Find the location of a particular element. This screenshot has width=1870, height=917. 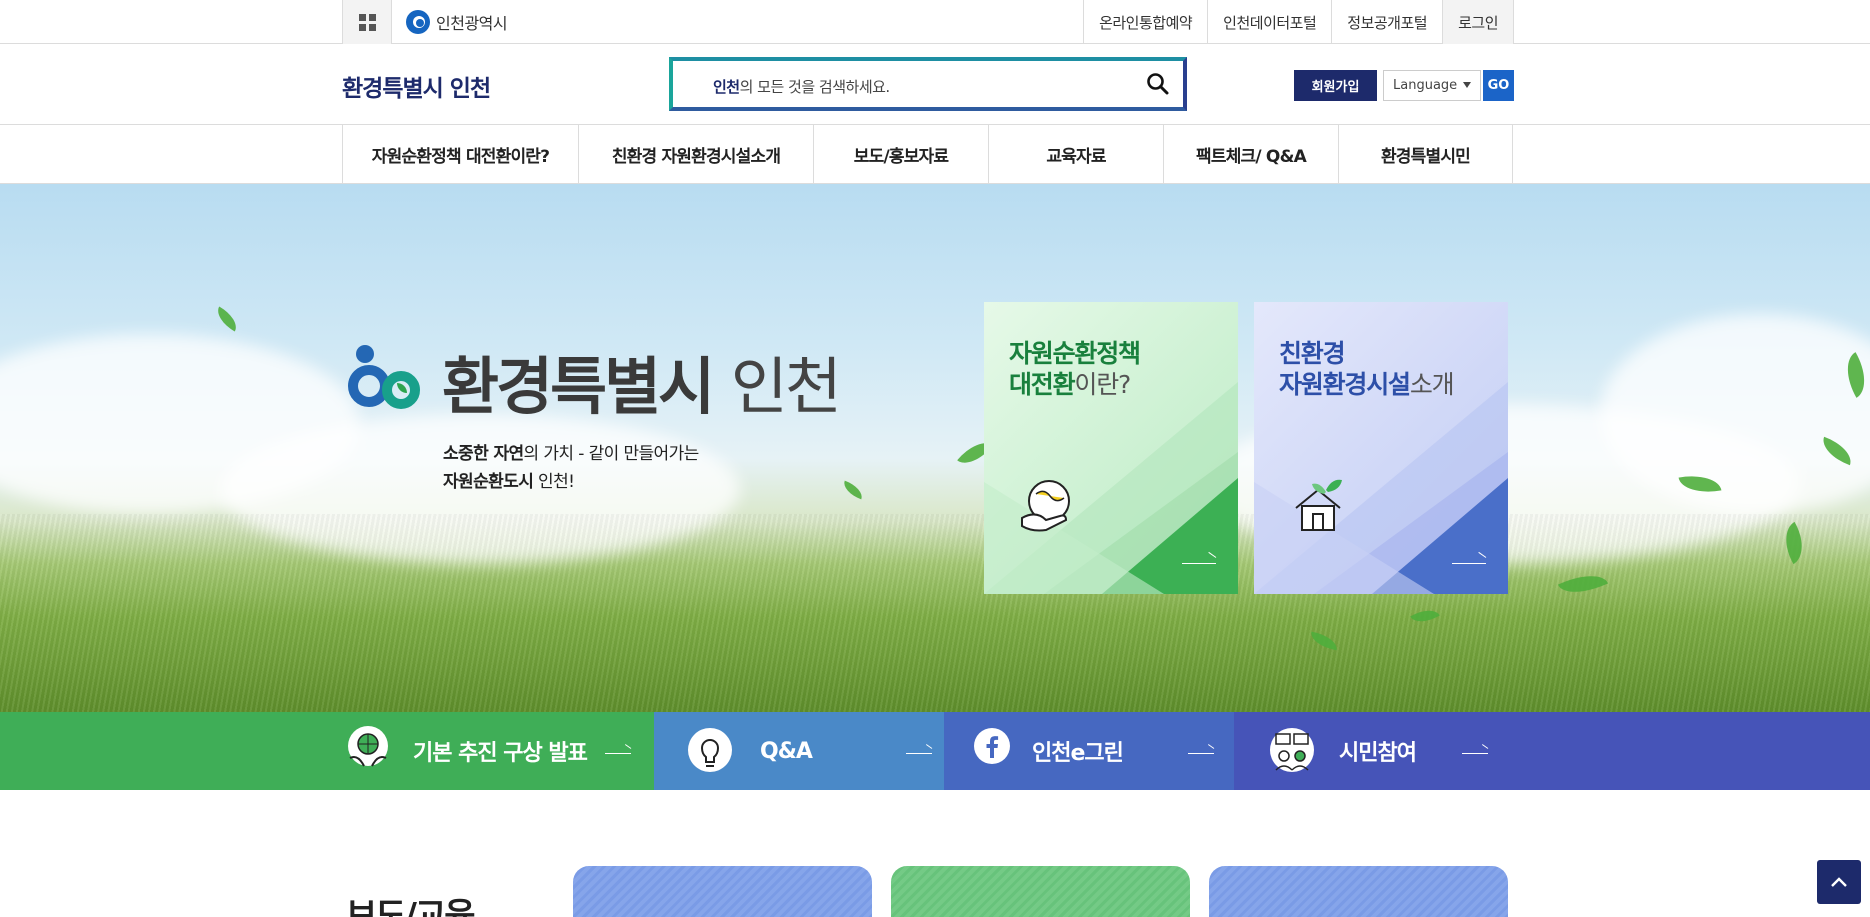

chevron-up-icon is located at coordinates (1839, 882).